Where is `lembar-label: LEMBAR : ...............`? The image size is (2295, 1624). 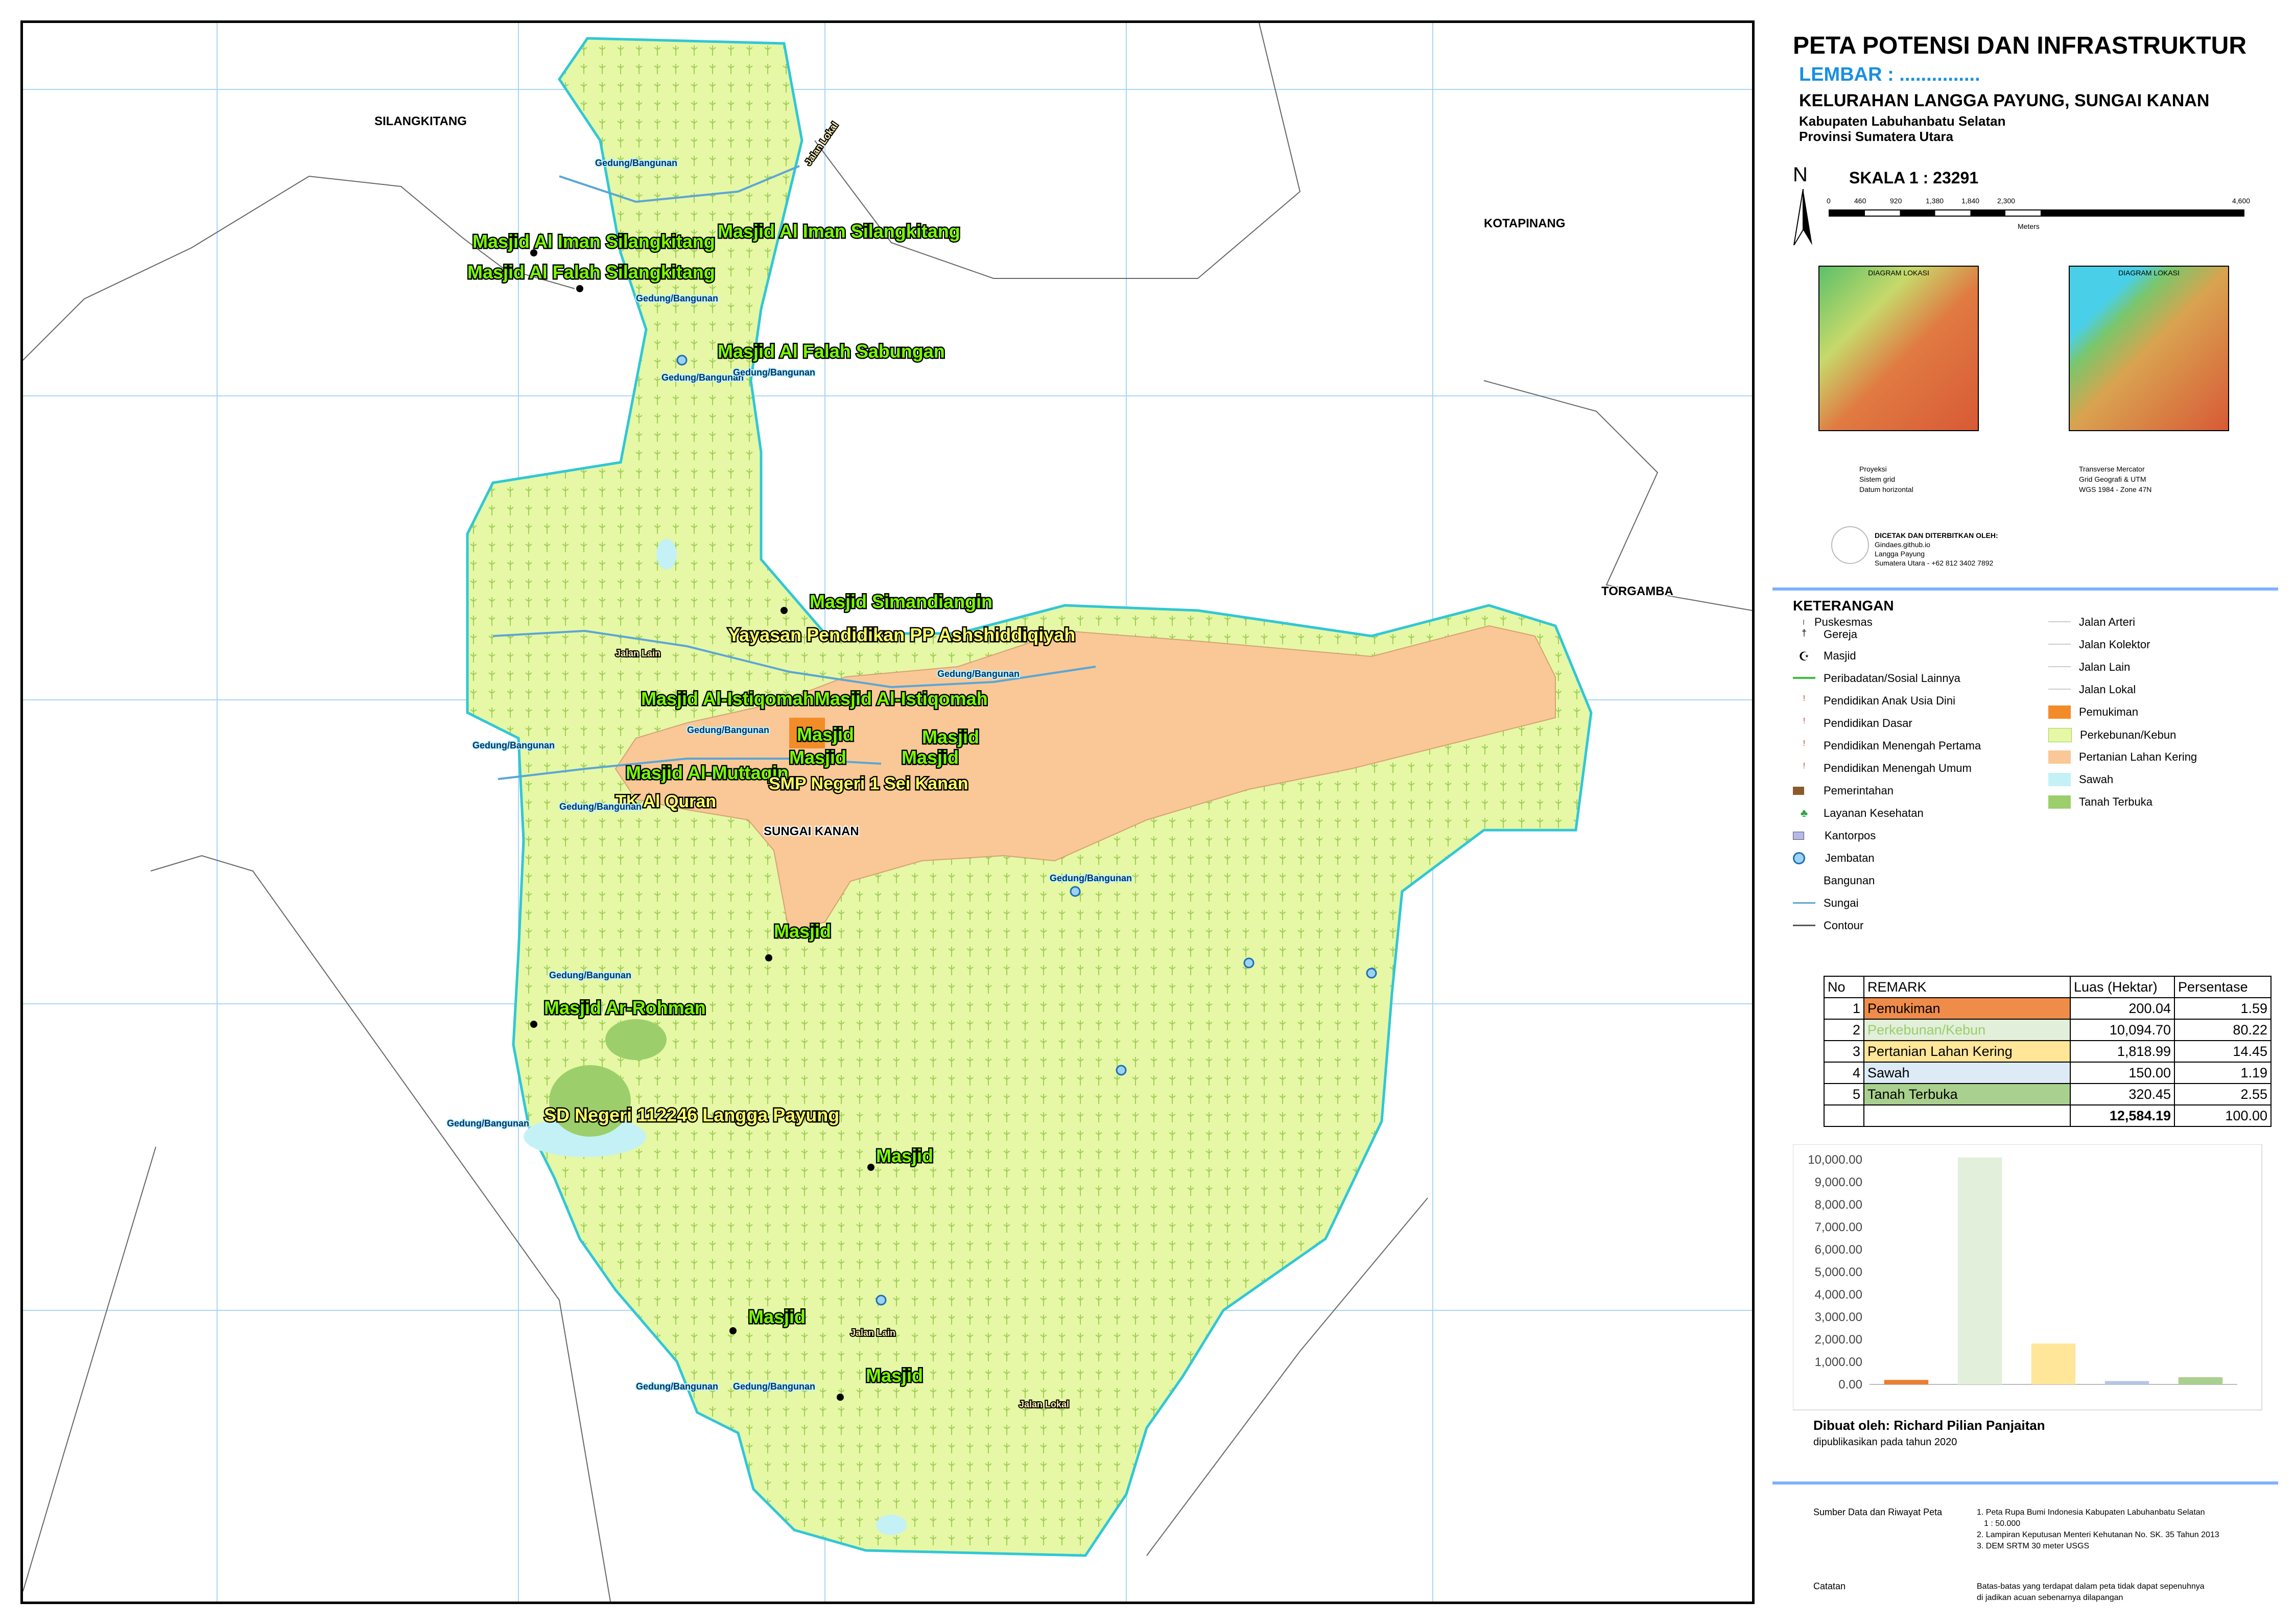 lembar-label: LEMBAR : ............... is located at coordinates (1889, 74).